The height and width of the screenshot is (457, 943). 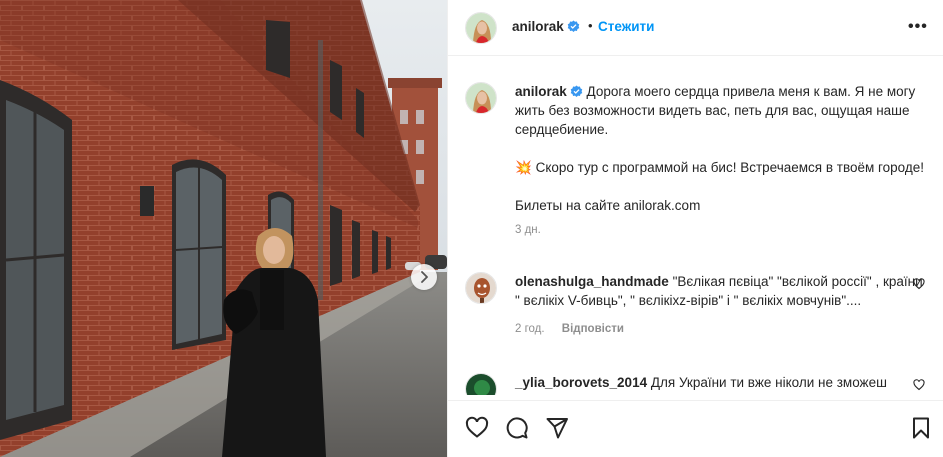 I want to click on reply-button: Відповісти, so click(x=593, y=329).